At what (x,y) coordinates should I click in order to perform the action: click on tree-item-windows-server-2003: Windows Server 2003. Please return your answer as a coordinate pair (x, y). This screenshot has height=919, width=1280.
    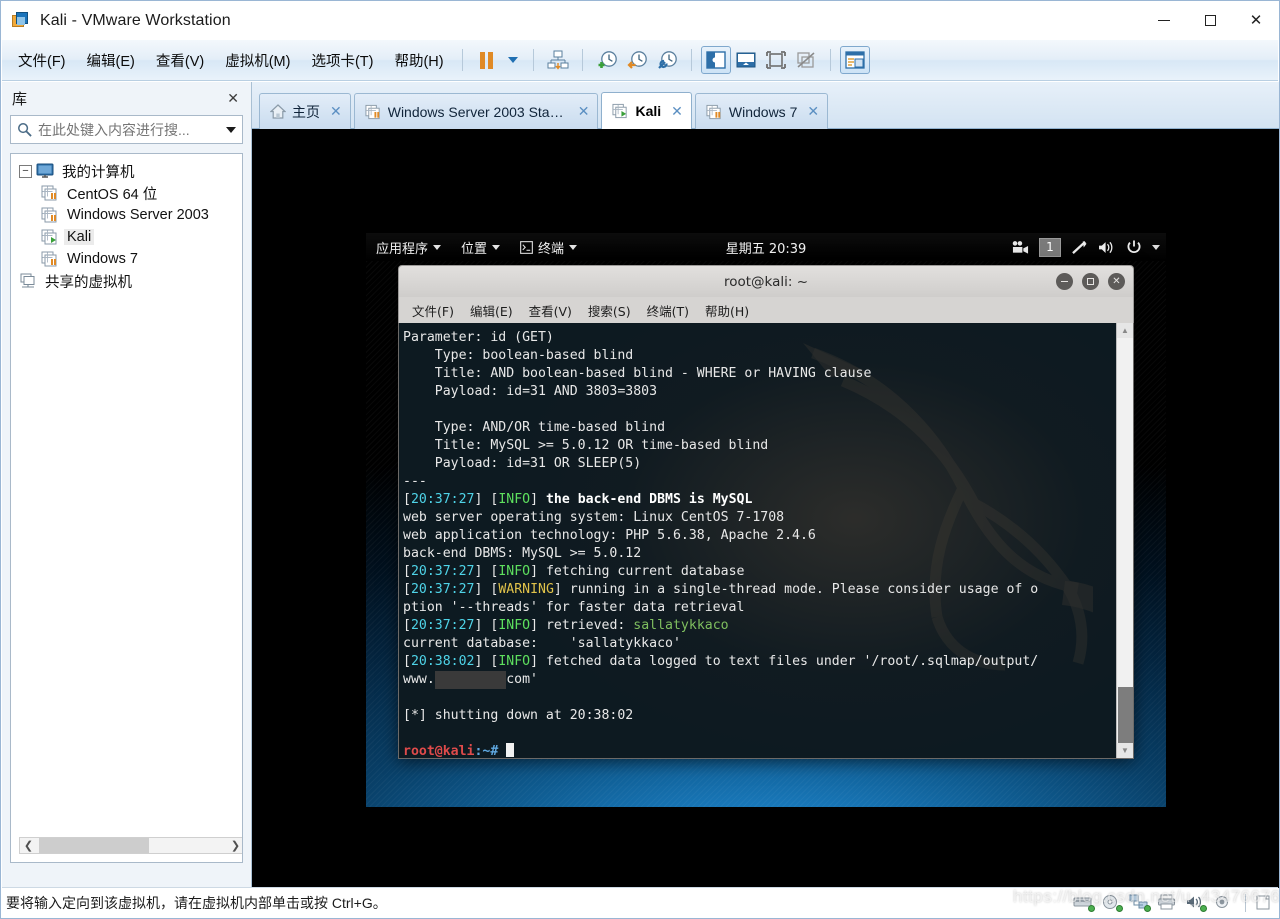
    Looking at the image, I should click on (126, 215).